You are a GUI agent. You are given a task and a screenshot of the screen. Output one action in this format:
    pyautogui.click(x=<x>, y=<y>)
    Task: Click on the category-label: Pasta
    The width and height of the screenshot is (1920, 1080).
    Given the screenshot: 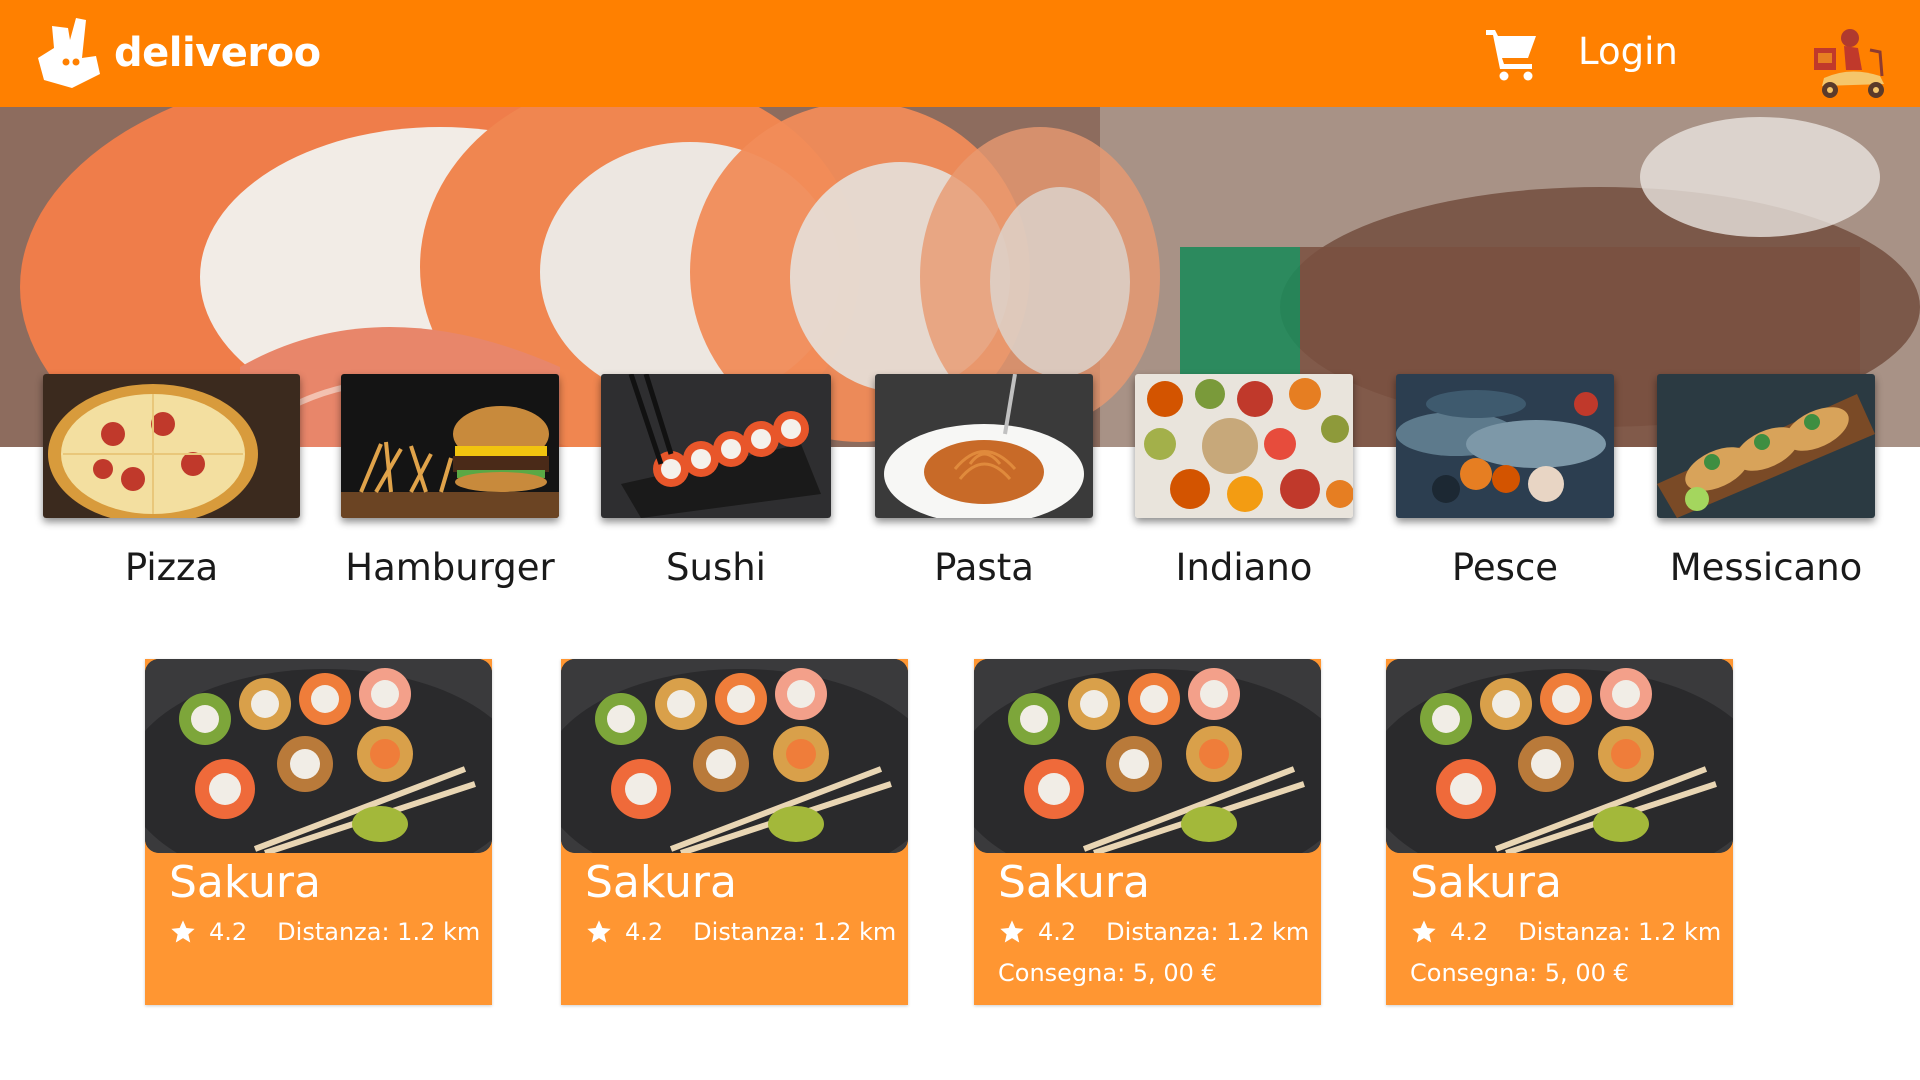 What is the action you would take?
    pyautogui.click(x=984, y=567)
    